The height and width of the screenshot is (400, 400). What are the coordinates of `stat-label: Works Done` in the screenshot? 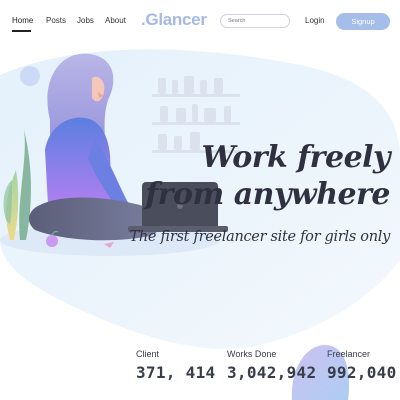 It's located at (252, 354).